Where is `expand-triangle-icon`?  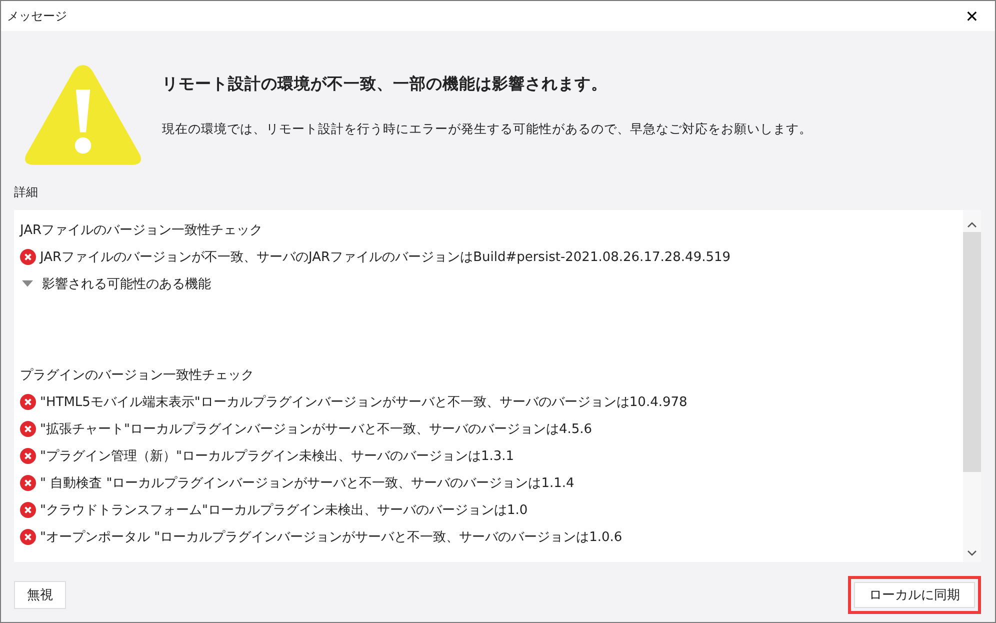 expand-triangle-icon is located at coordinates (27, 284).